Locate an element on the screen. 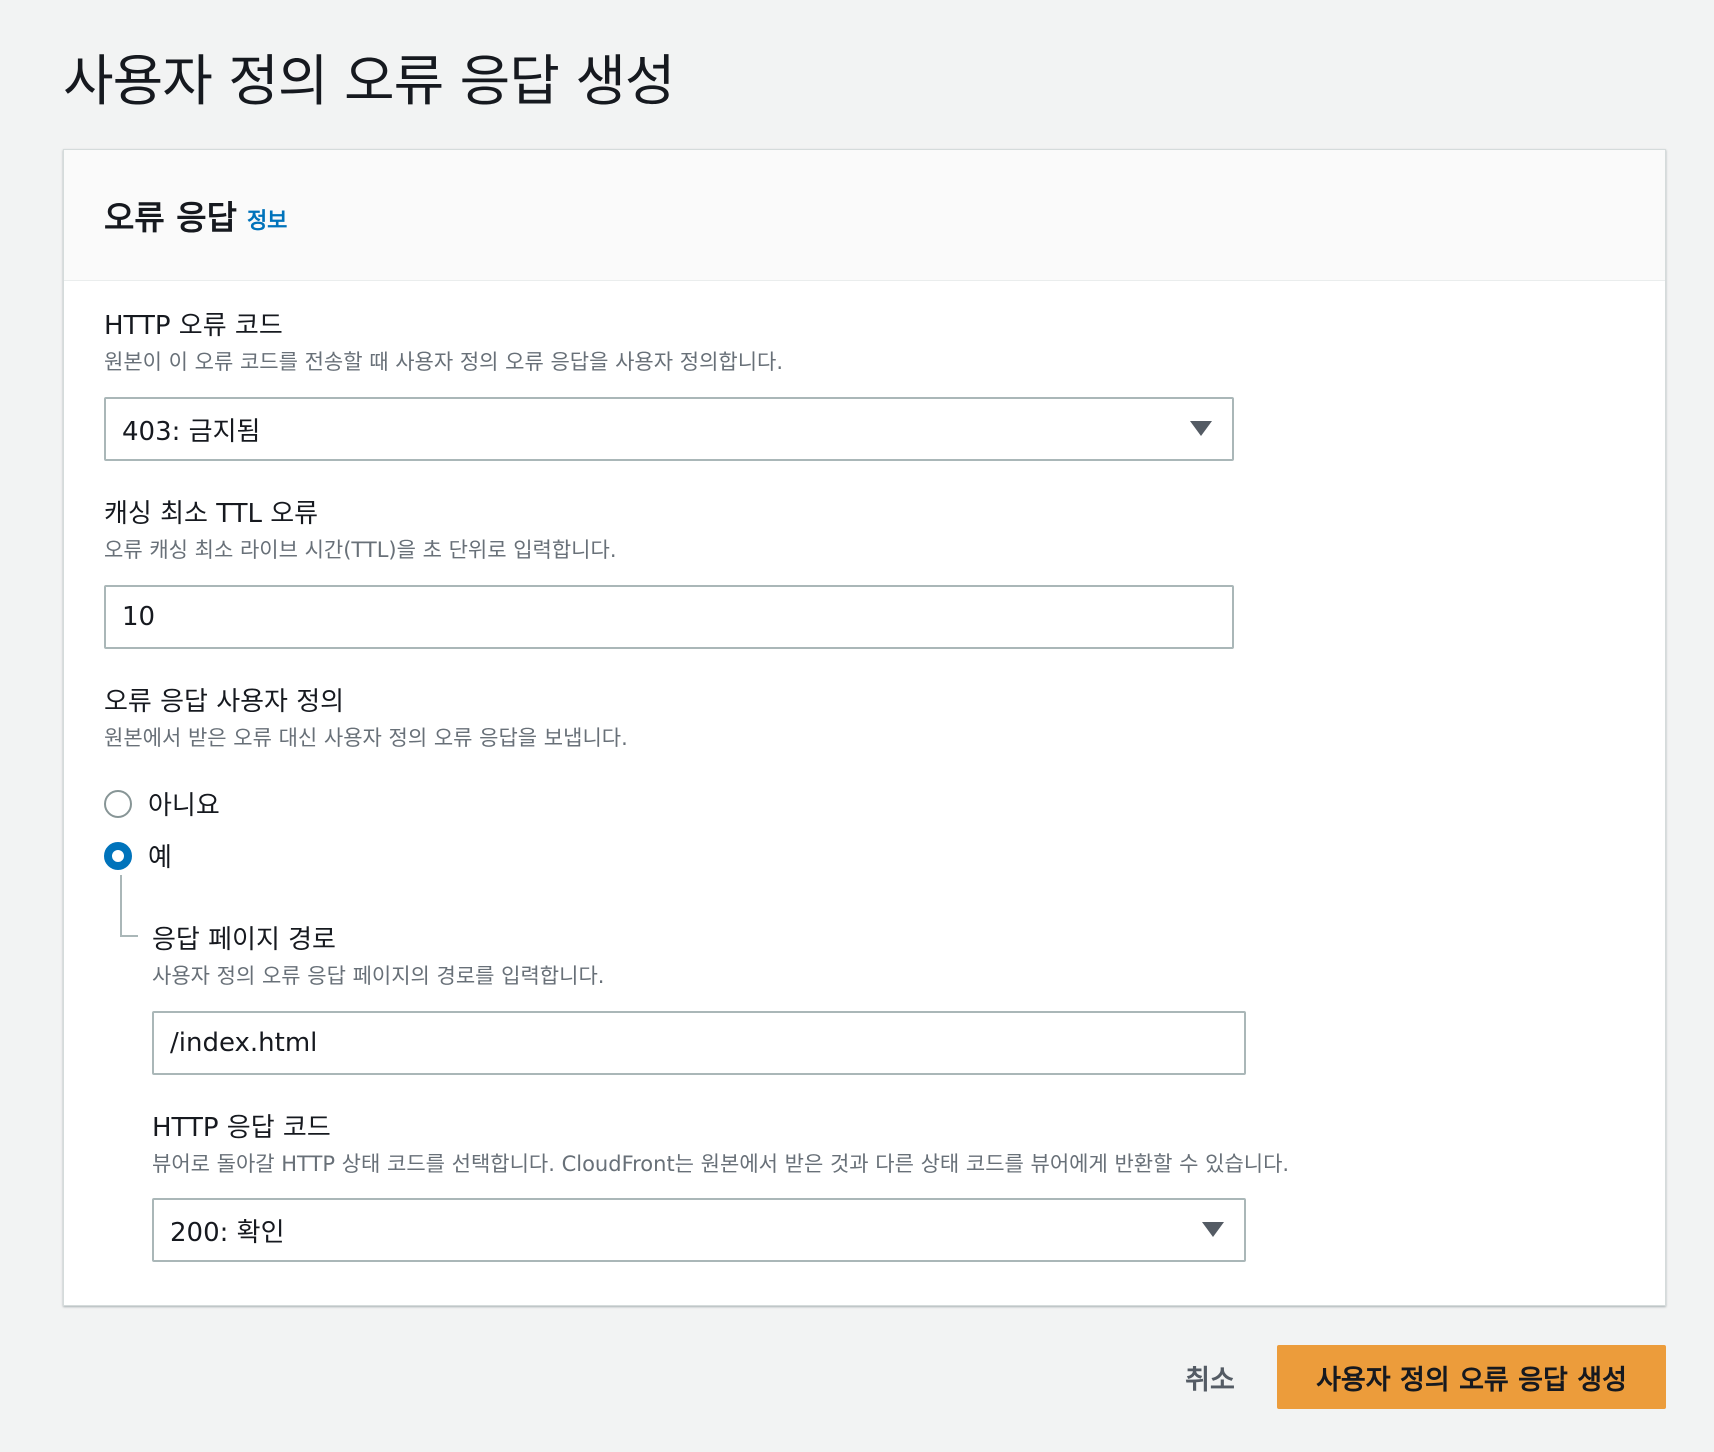 Image resolution: width=1714 pixels, height=1452 pixels. min-ttl-input: 10 is located at coordinates (669, 617).